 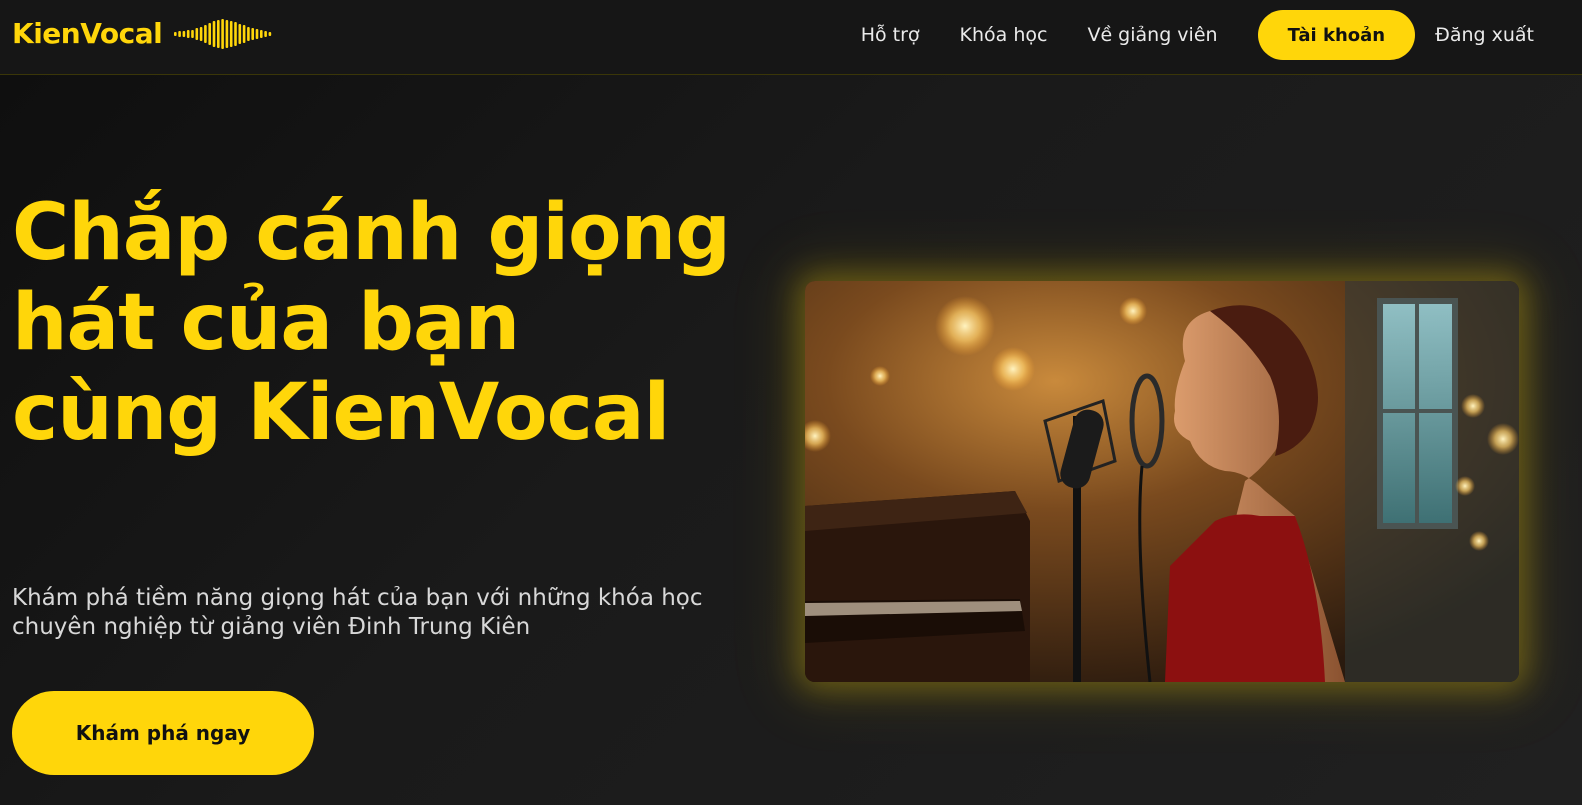 What do you see at coordinates (1152, 35) in the screenshot?
I see `nav-link-instructor: Về giảng viên` at bounding box center [1152, 35].